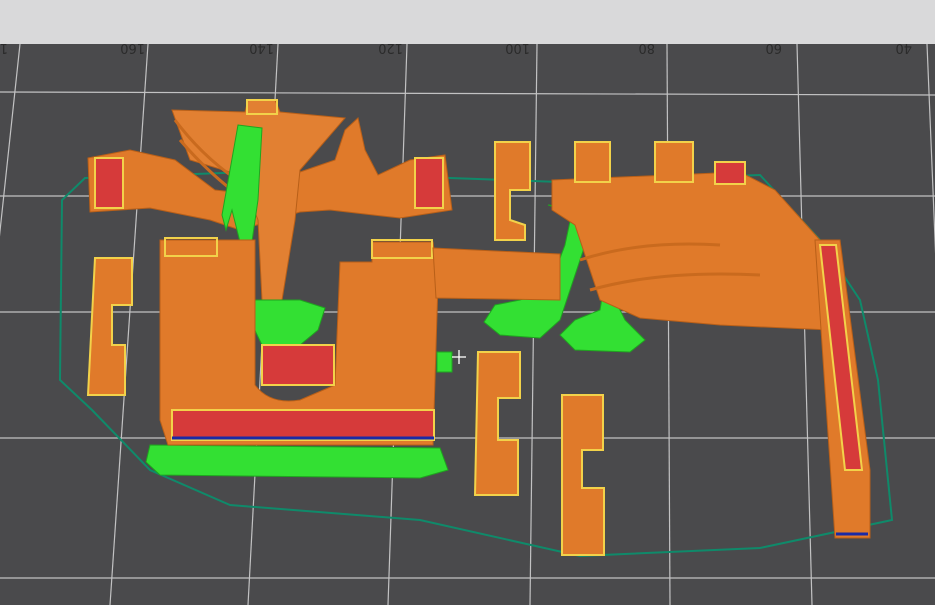  Describe the element at coordinates (459, 357) in the screenshot. I see `crosshair-icon` at that location.